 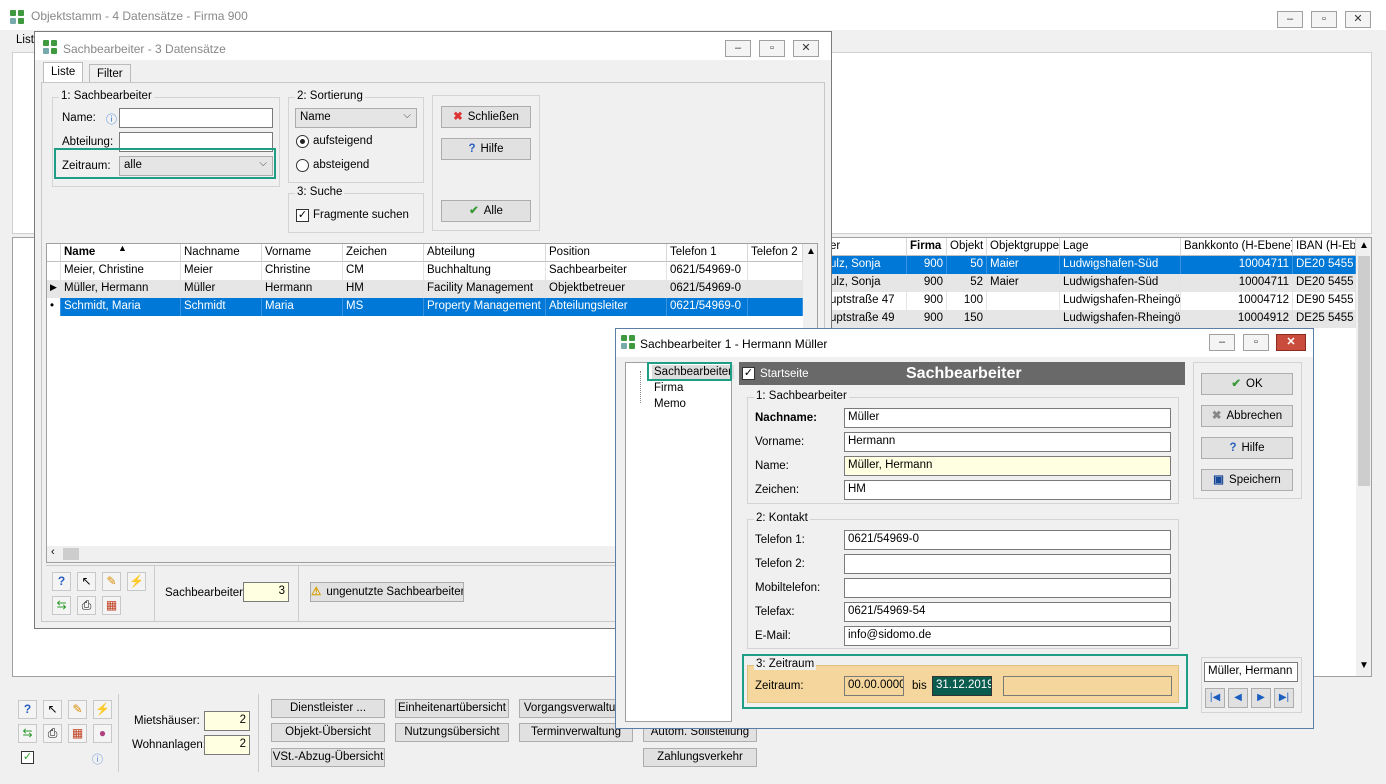 I want to click on record-navigator: Müller, Hermann |◀ ◀ ▶ ▶|, so click(x=1251, y=685).